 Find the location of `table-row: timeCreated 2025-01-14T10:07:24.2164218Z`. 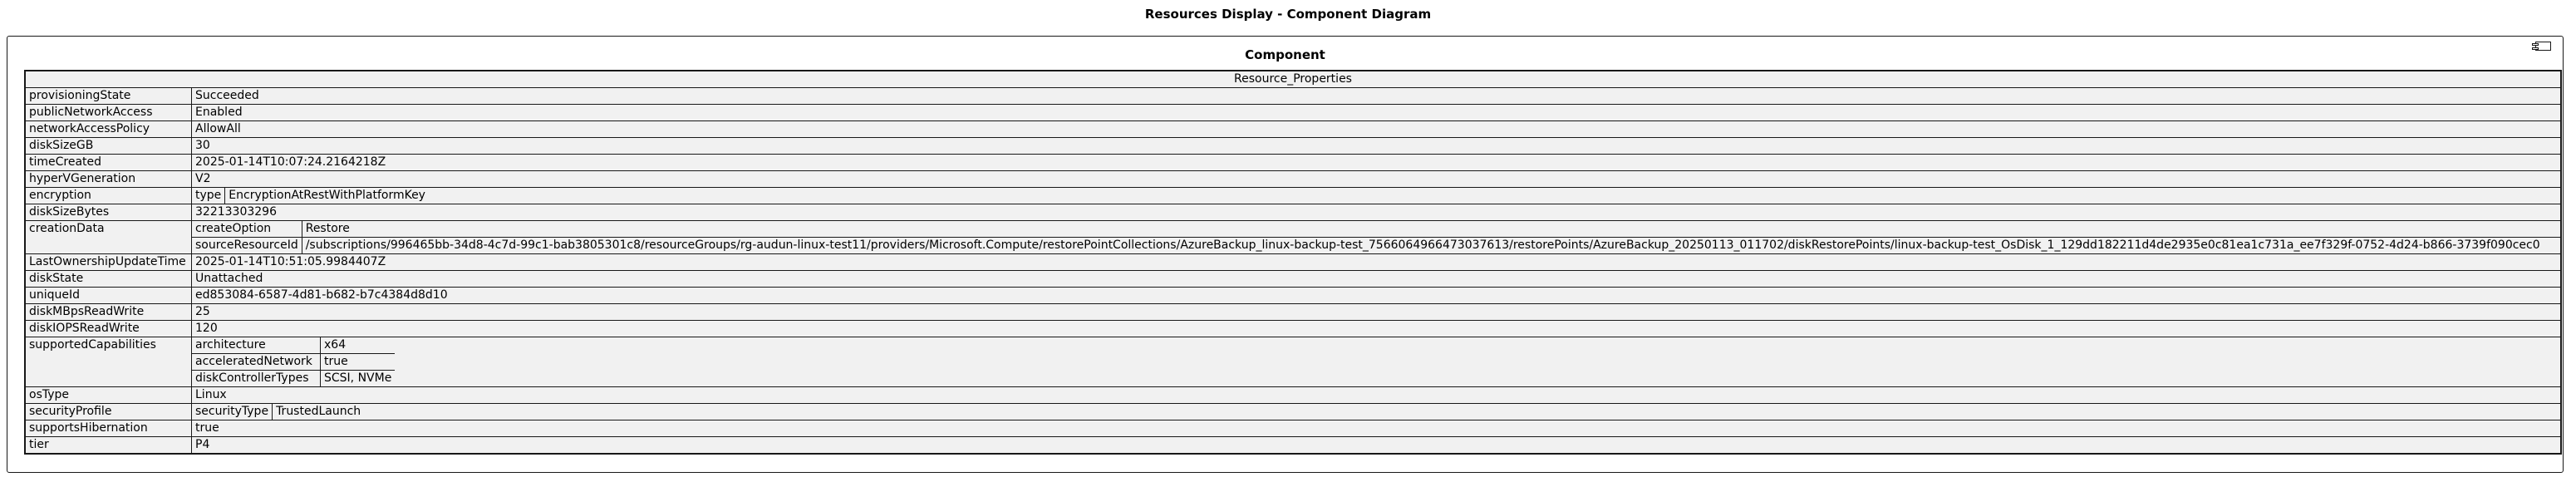

table-row: timeCreated 2025-01-14T10:07:24.2164218Z is located at coordinates (1293, 162).